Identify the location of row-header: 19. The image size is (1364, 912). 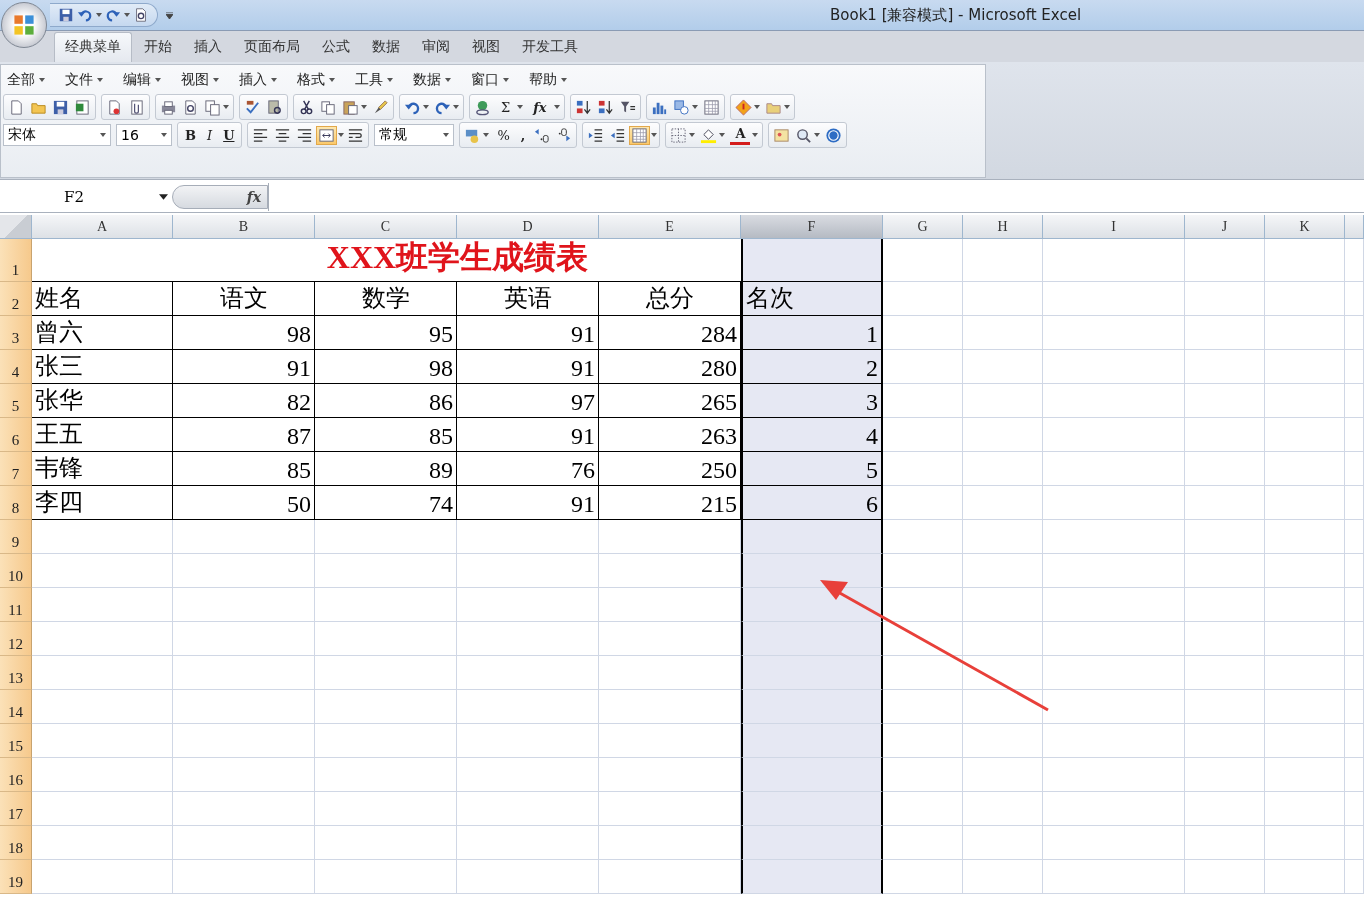
(16, 877).